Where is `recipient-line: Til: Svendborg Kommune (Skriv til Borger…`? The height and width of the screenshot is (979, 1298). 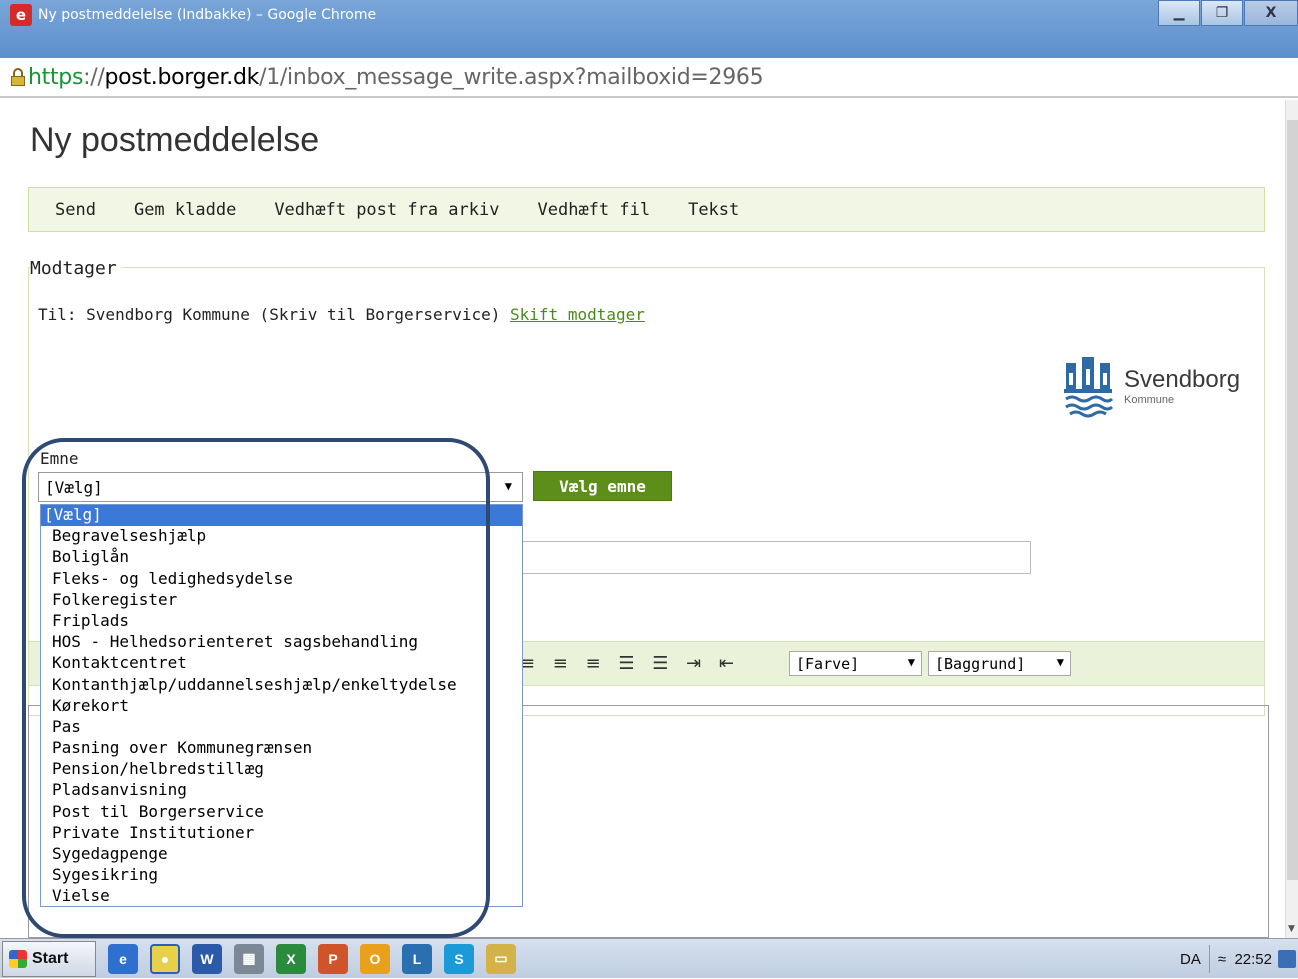
recipient-line: Til: Svendborg Kommune (Skriv til Borger… is located at coordinates (341, 314).